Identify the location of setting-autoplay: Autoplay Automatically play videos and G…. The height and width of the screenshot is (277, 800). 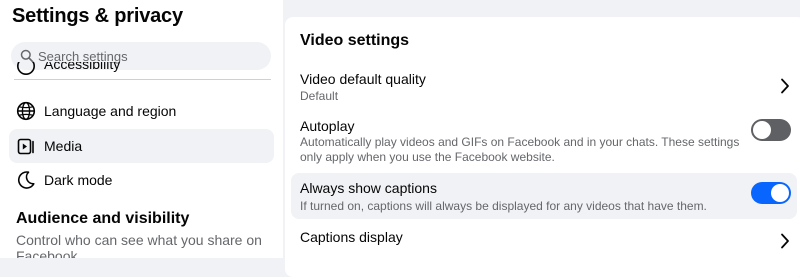
(544, 141).